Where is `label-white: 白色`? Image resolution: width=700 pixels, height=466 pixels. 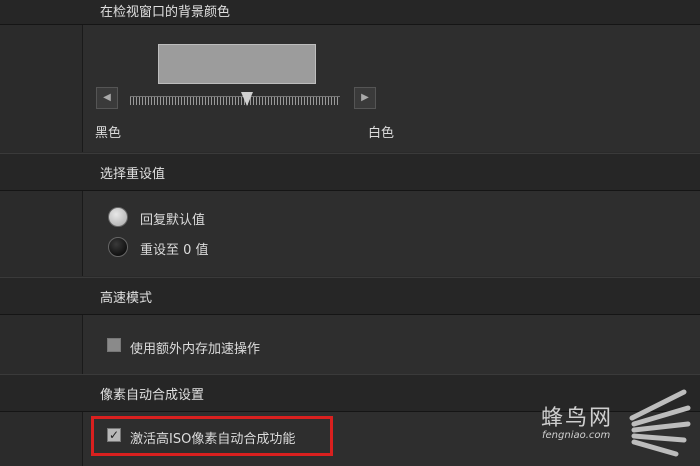 label-white: 白色 is located at coordinates (381, 133).